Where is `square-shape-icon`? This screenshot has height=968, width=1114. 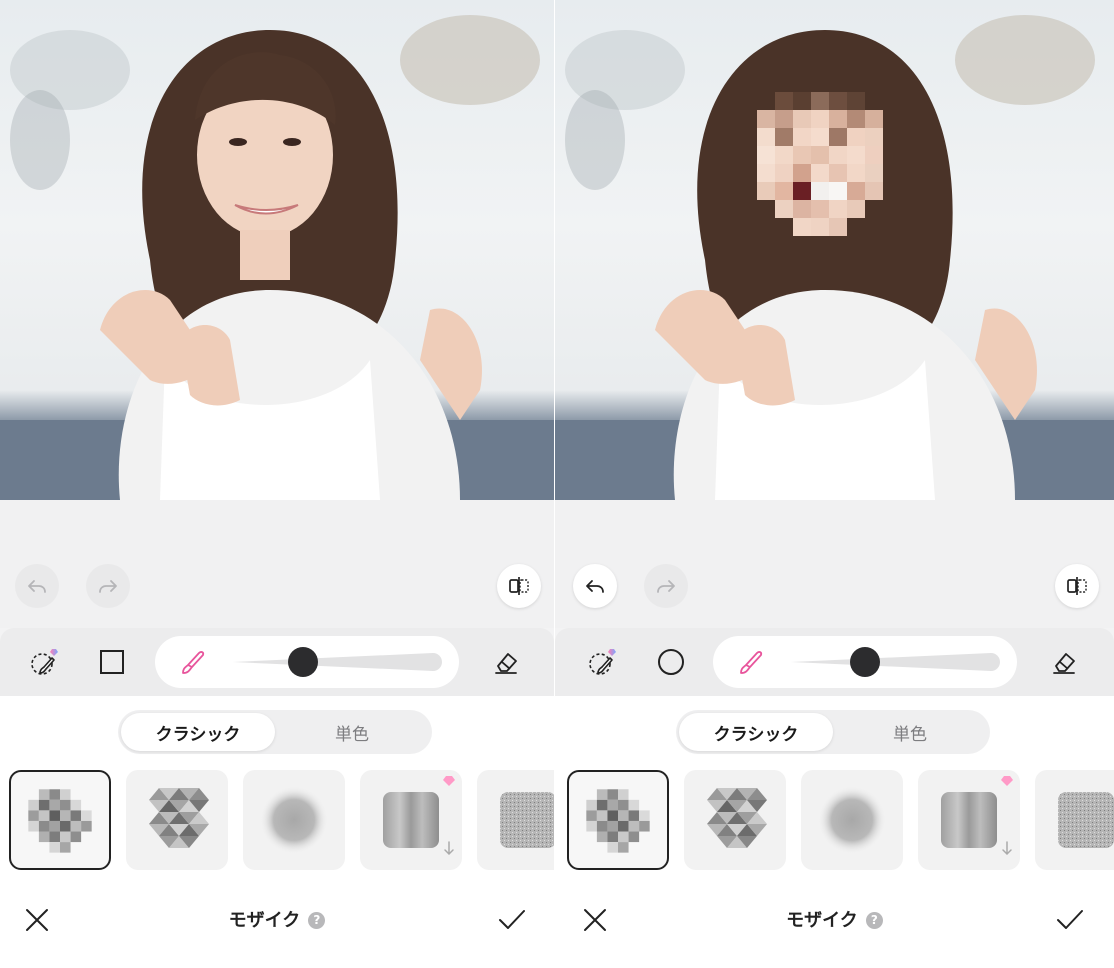
square-shape-icon is located at coordinates (112, 662).